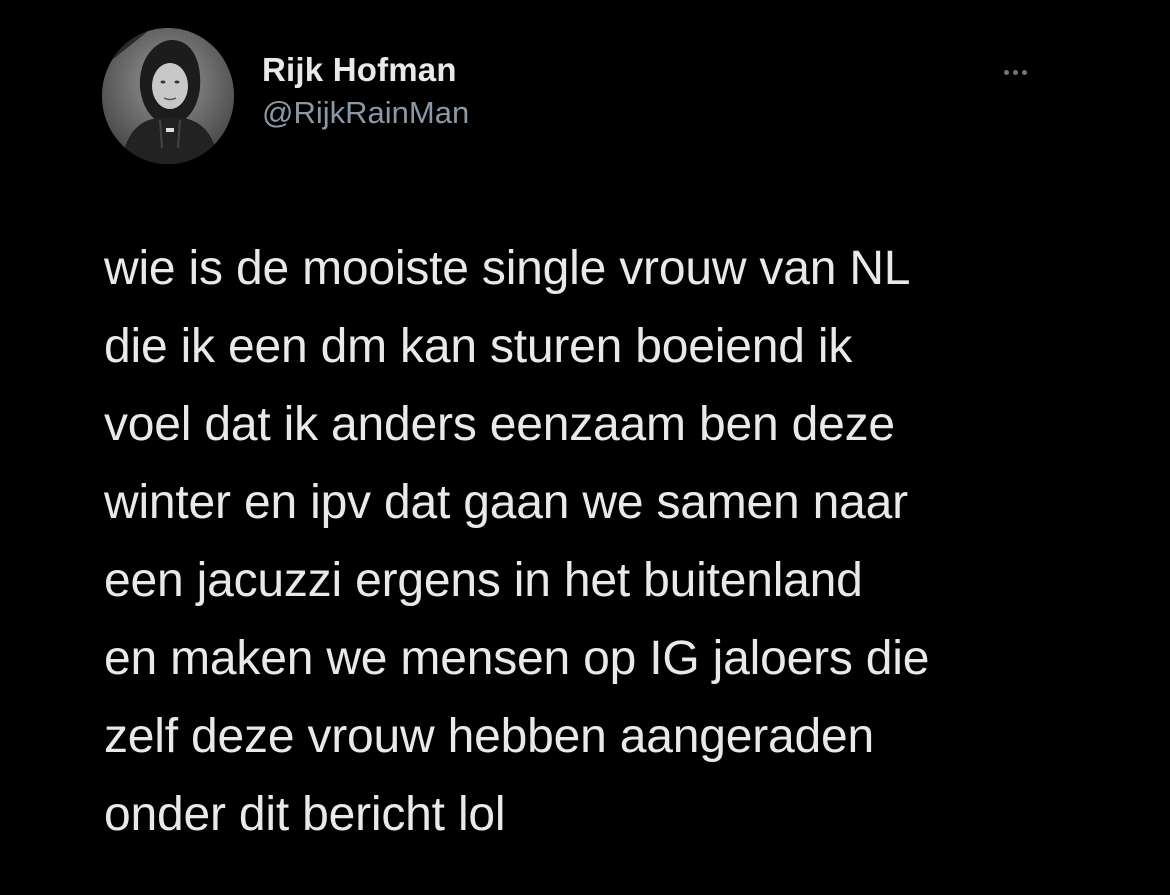  I want to click on tweet-text-line: een jacuzzi ergens in het buitenland, so click(483, 580).